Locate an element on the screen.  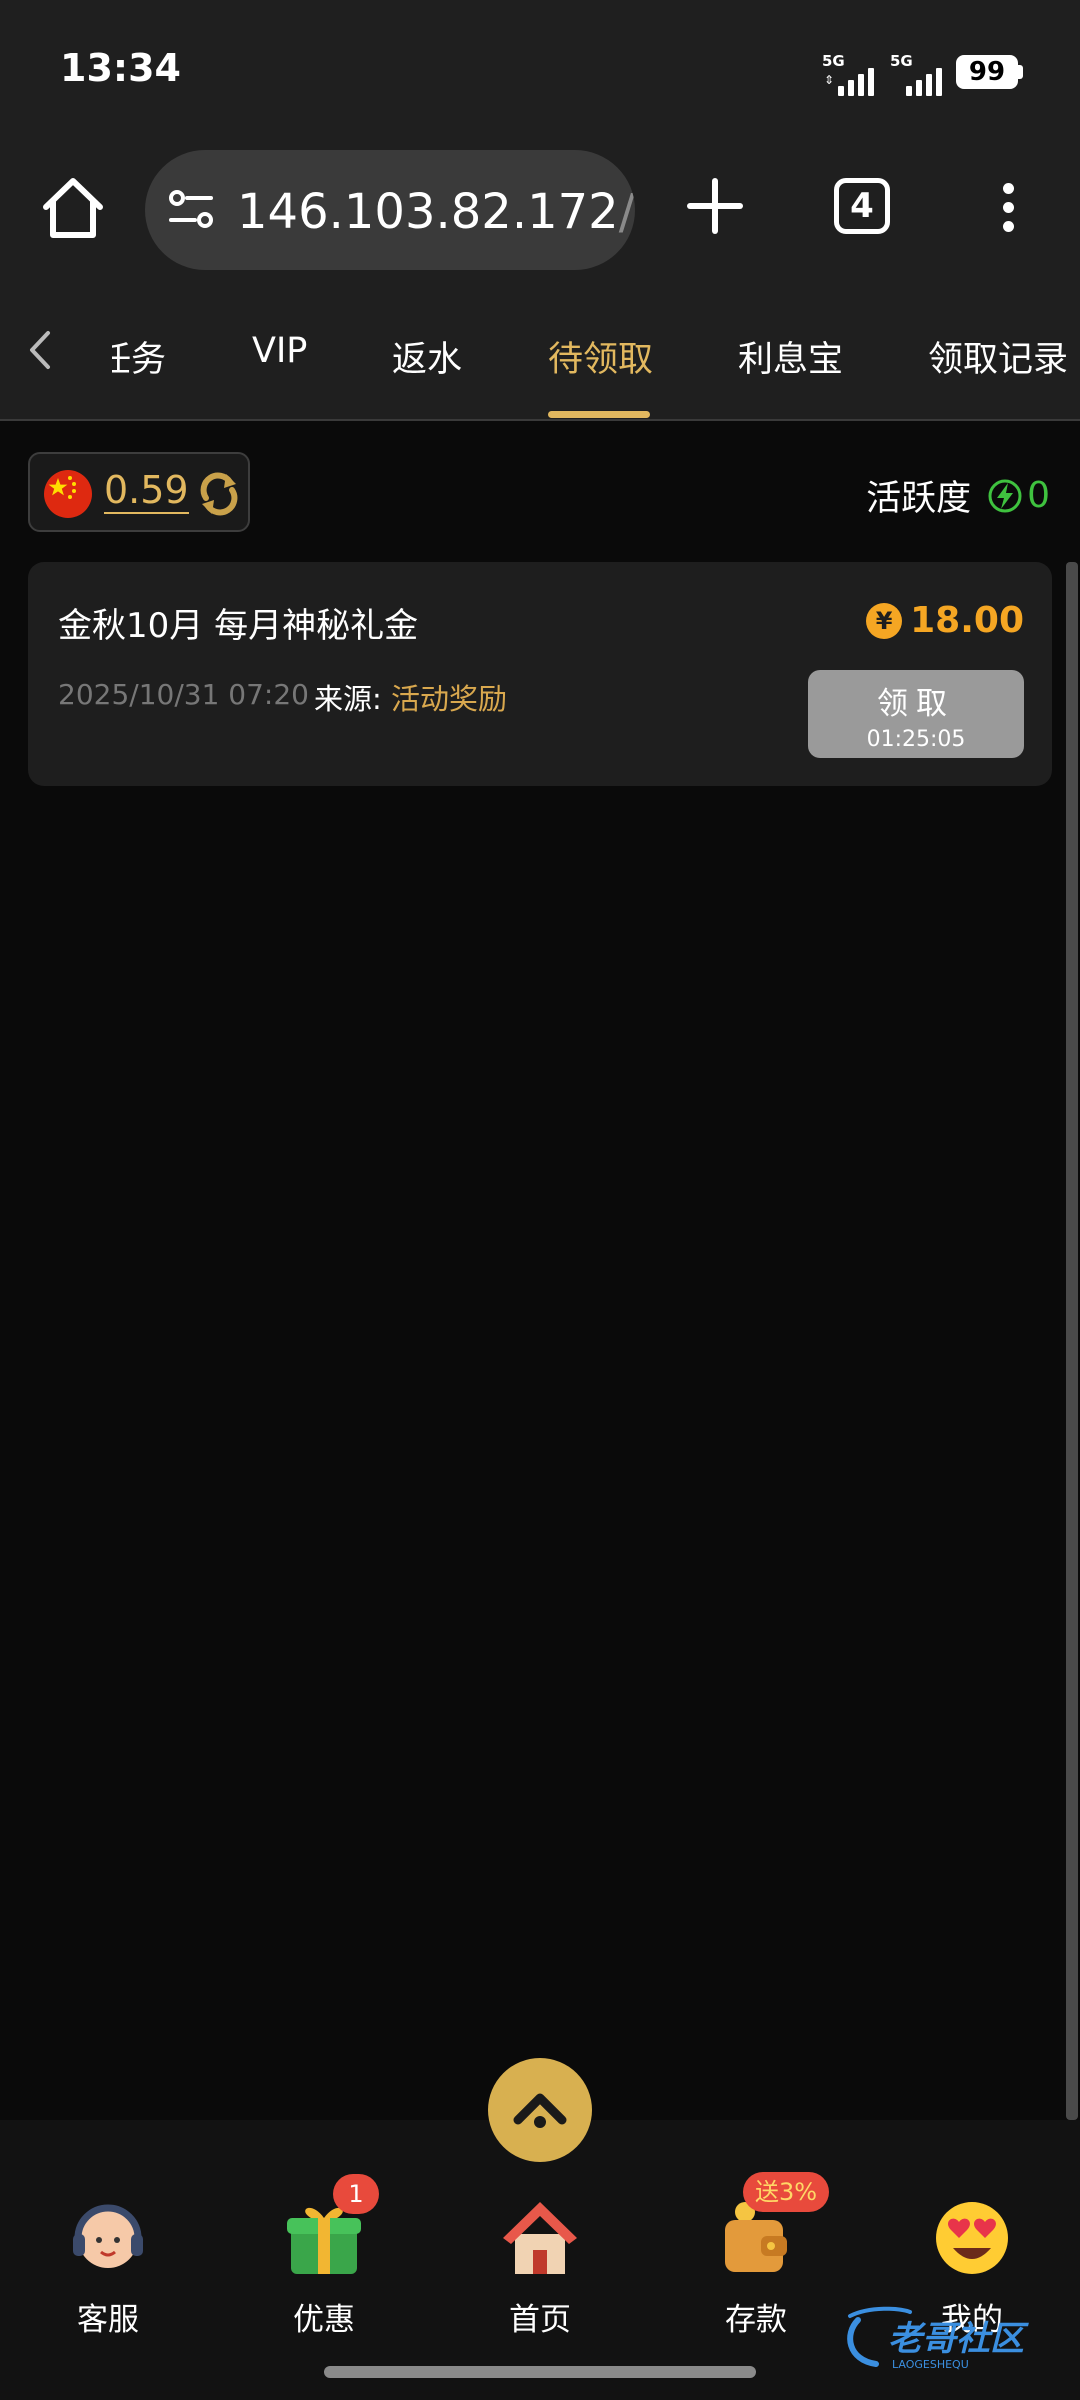
reward-date: 2025/10/31 07:20 is located at coordinates (183, 694).